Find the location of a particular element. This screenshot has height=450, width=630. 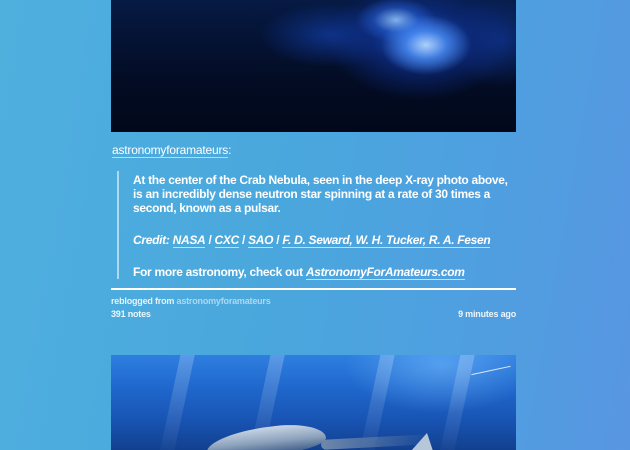

whale-shark-fin is located at coordinates (422, 441).